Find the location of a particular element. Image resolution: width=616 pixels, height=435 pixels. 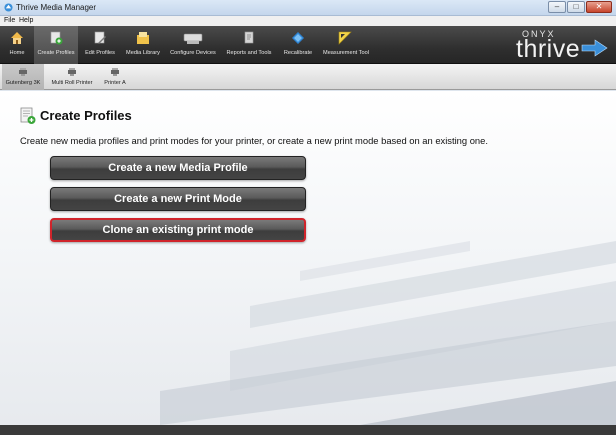

title-bar: Thrive Media Manager – □ ✕ is located at coordinates (308, 8).